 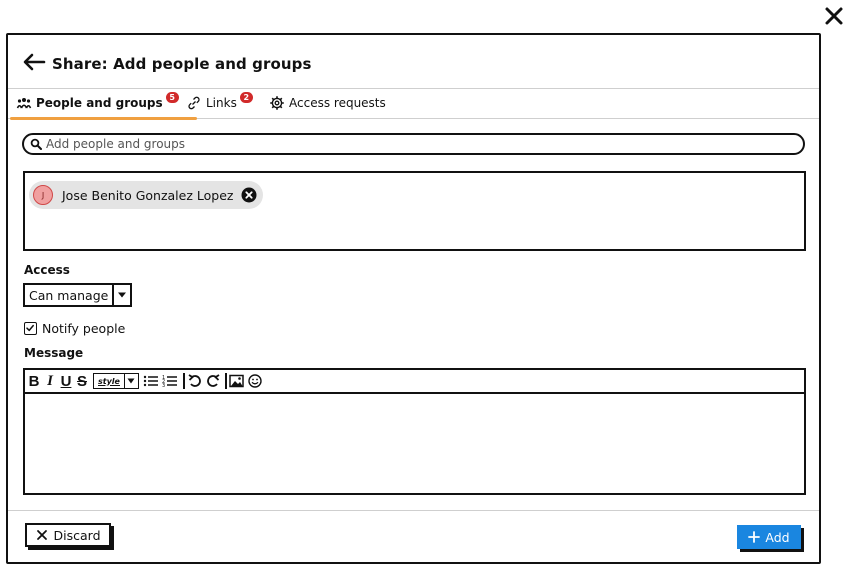 I want to click on discard-button: Discard, so click(x=68, y=535).